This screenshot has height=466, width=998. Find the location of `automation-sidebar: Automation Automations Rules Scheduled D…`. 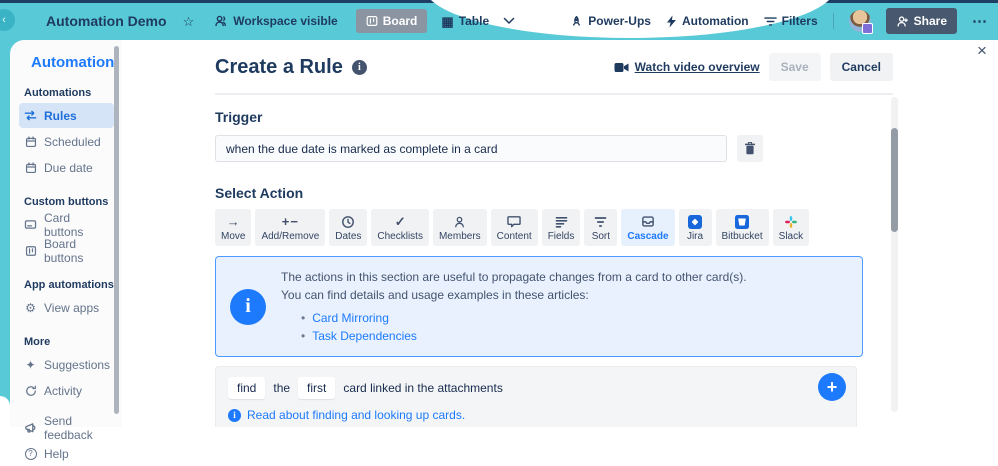

automation-sidebar: Automation Automations Rules Scheduled D… is located at coordinates (66, 250).